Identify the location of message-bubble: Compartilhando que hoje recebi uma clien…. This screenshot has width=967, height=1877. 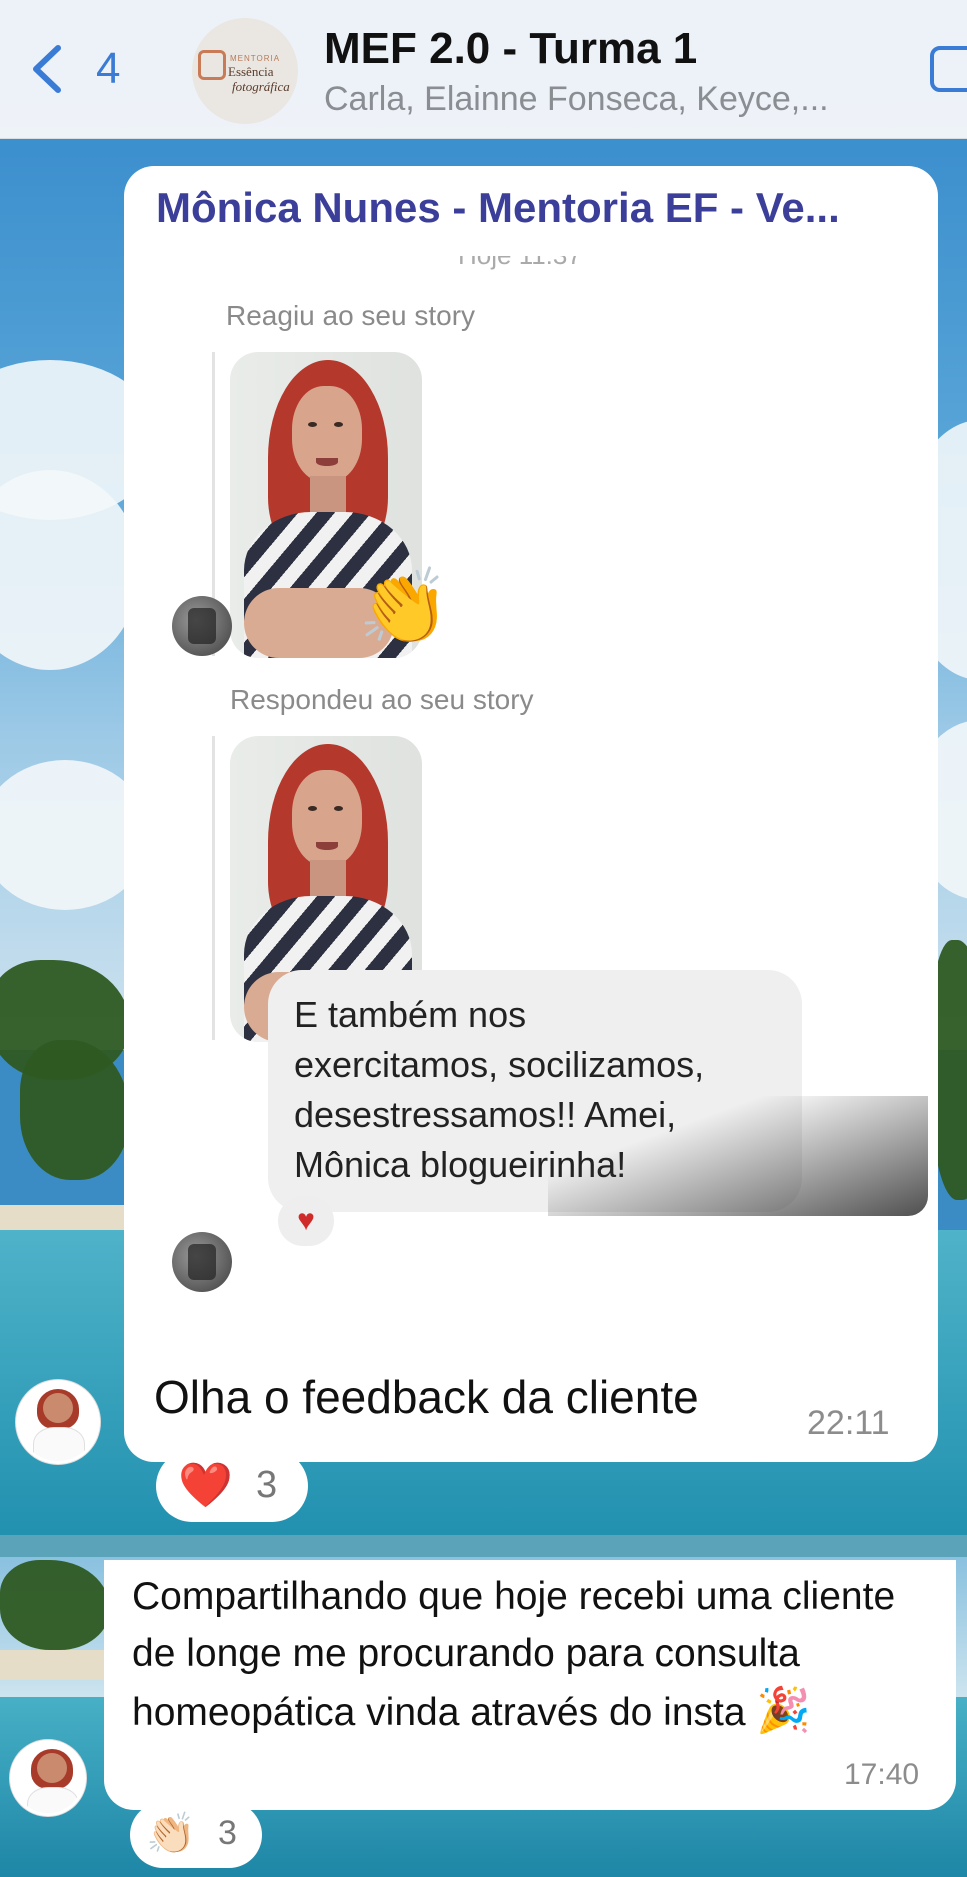
(530, 1685).